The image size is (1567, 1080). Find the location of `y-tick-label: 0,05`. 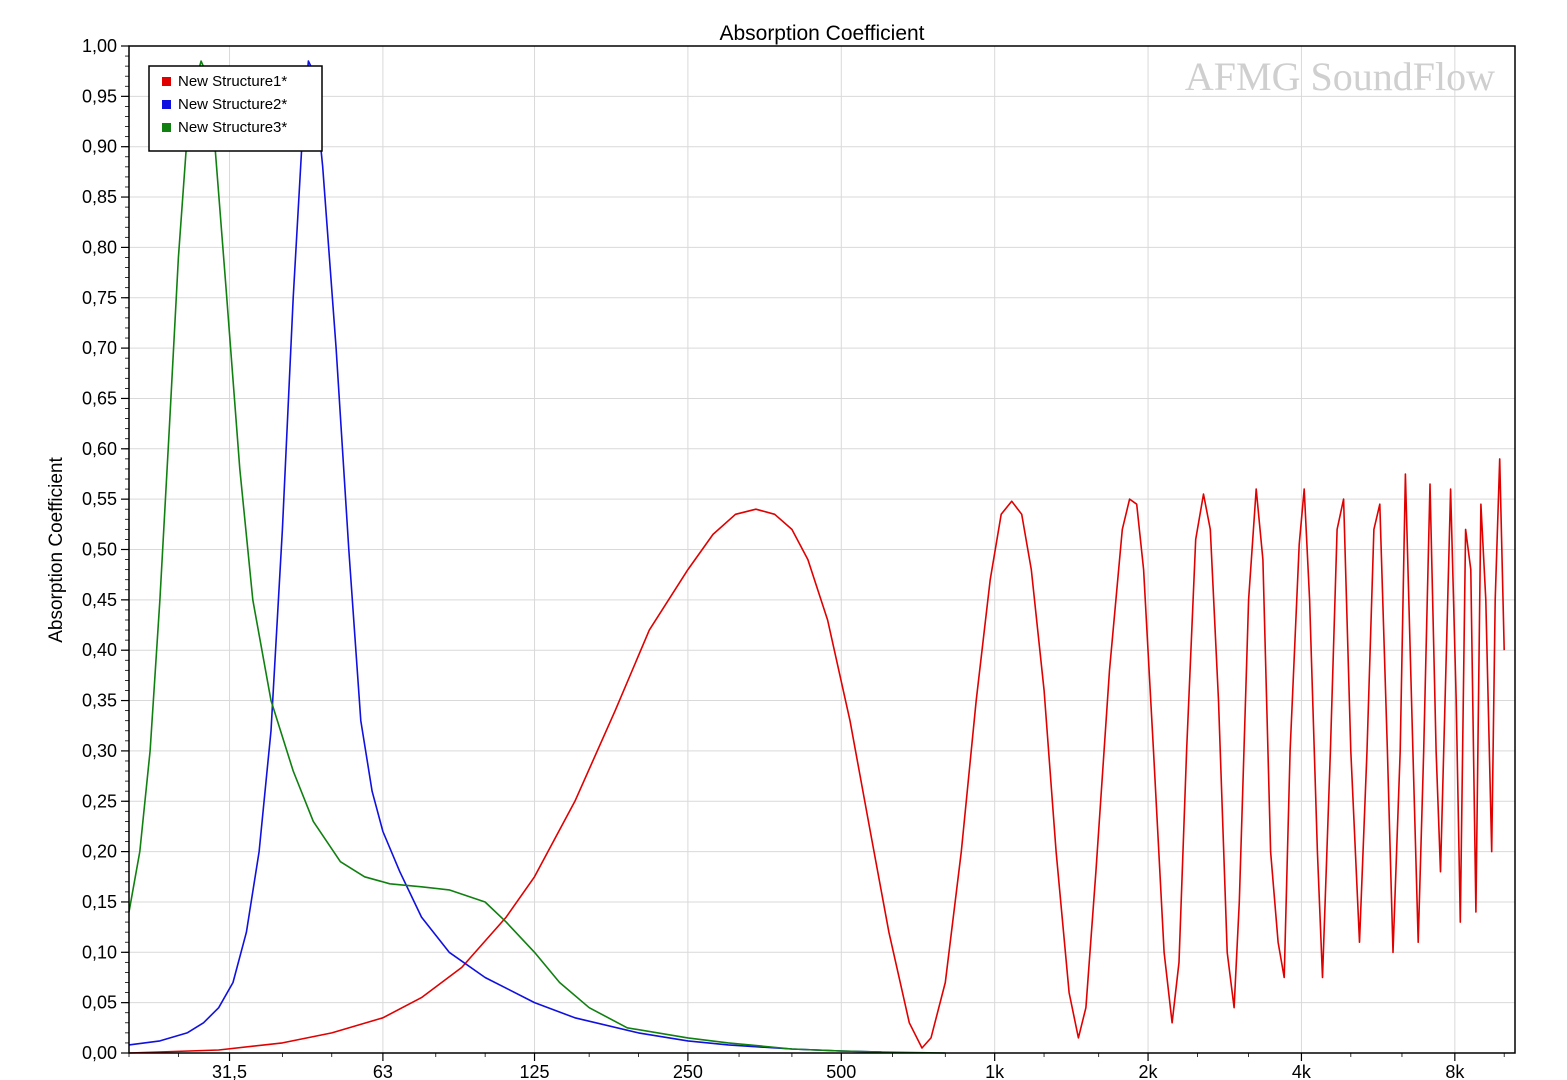

y-tick-label: 0,05 is located at coordinates (99, 1003).